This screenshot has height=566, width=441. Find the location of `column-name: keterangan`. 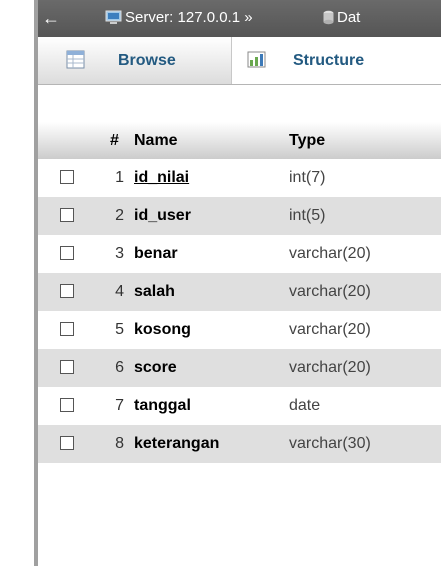

column-name: keterangan is located at coordinates (177, 443).